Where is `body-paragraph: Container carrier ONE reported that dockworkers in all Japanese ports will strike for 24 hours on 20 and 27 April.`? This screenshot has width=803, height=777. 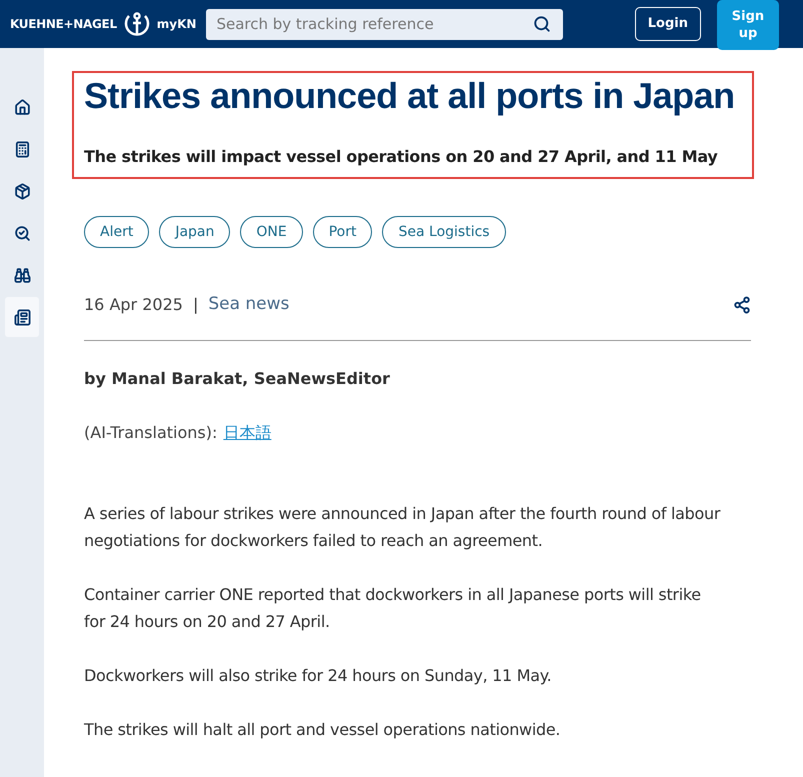
body-paragraph: Container carrier ONE reported that dockworkers in all Japanese ports will strike for 24 hours on 20 and 27 April. is located at coordinates (393, 608).